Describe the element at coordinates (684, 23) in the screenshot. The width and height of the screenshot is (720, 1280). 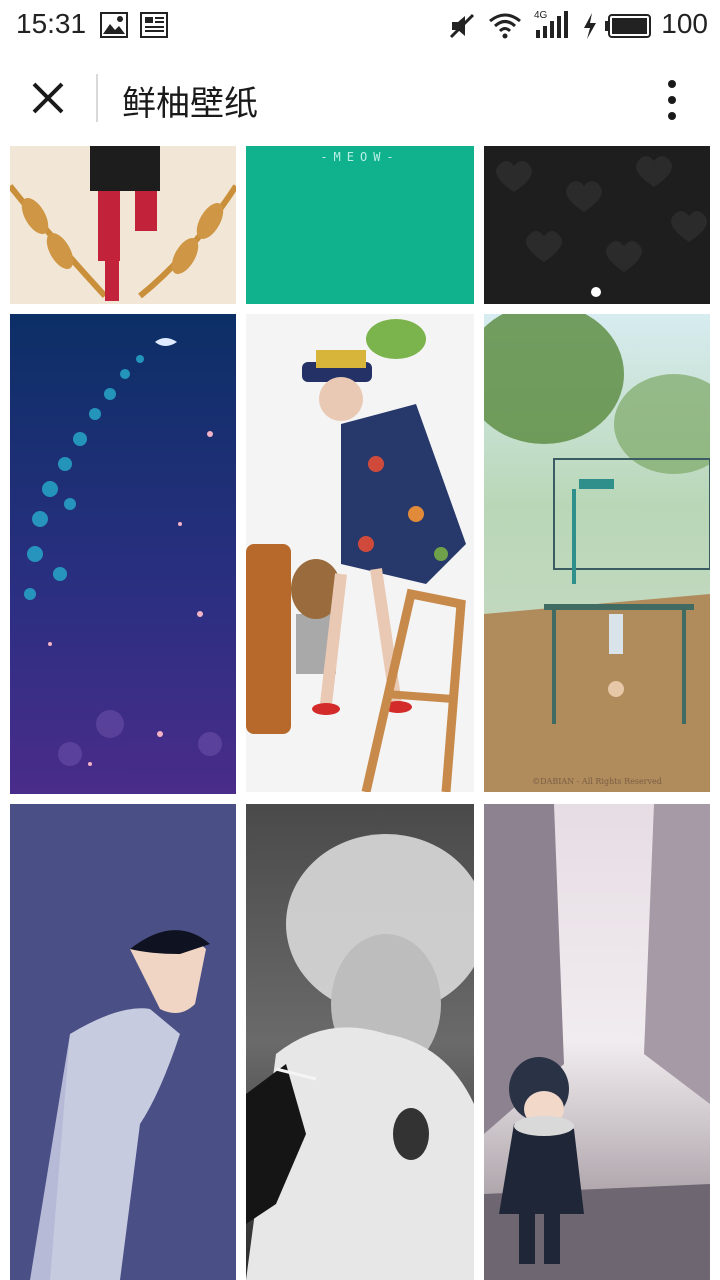
I see `battery-level: 100` at that location.